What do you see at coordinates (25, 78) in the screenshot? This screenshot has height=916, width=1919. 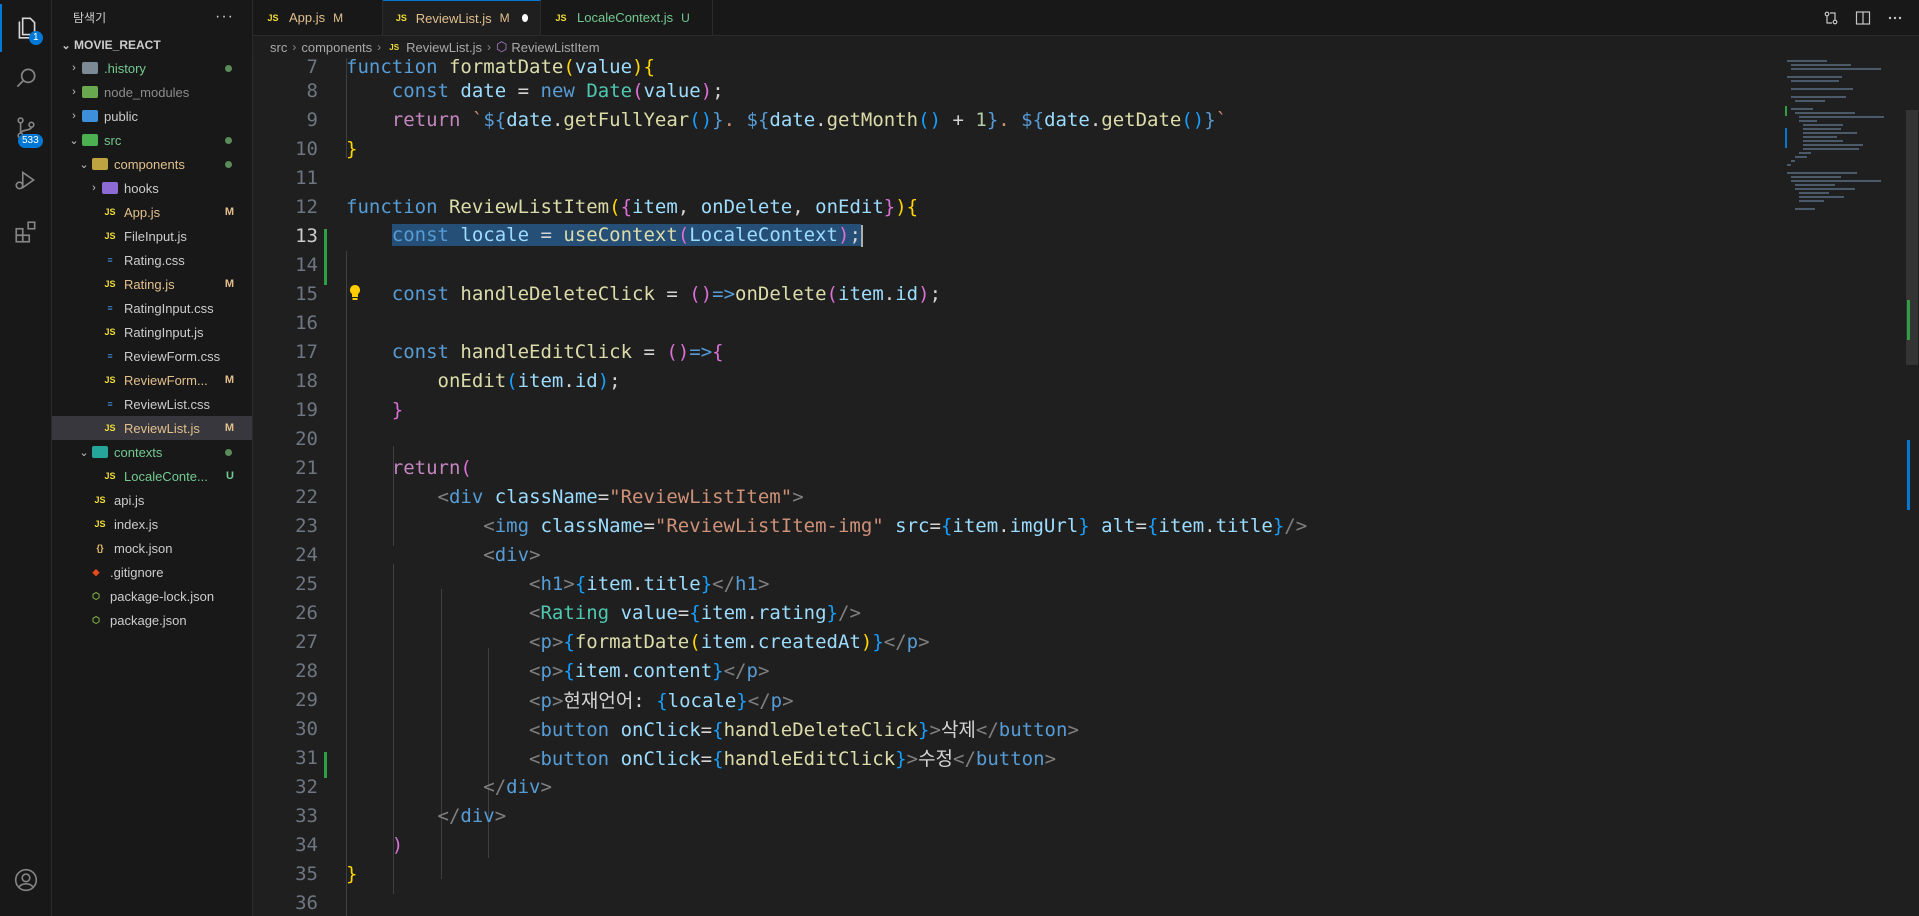 I see `search-icon` at bounding box center [25, 78].